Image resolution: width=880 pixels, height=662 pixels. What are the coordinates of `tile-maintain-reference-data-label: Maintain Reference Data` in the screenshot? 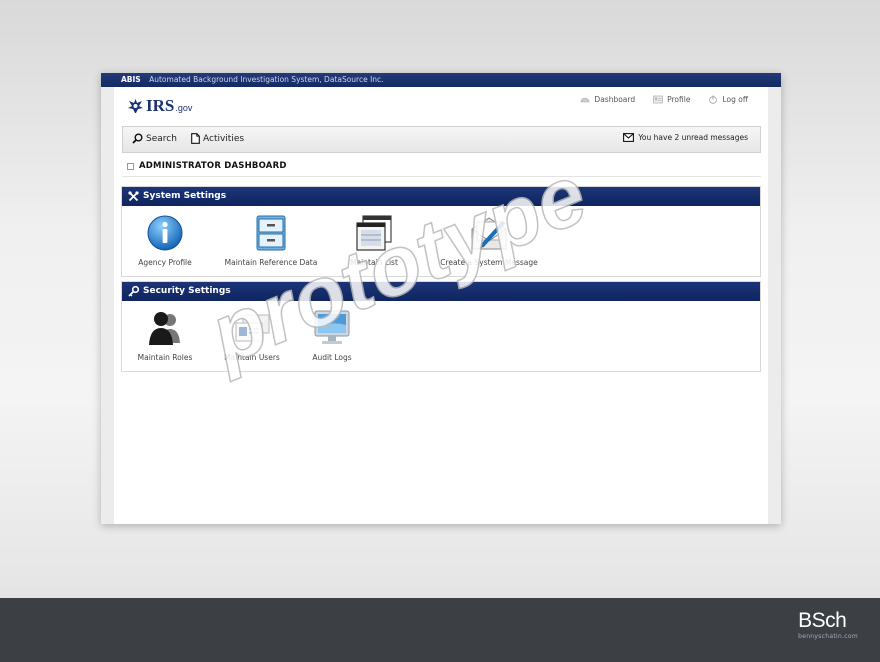 It's located at (271, 262).